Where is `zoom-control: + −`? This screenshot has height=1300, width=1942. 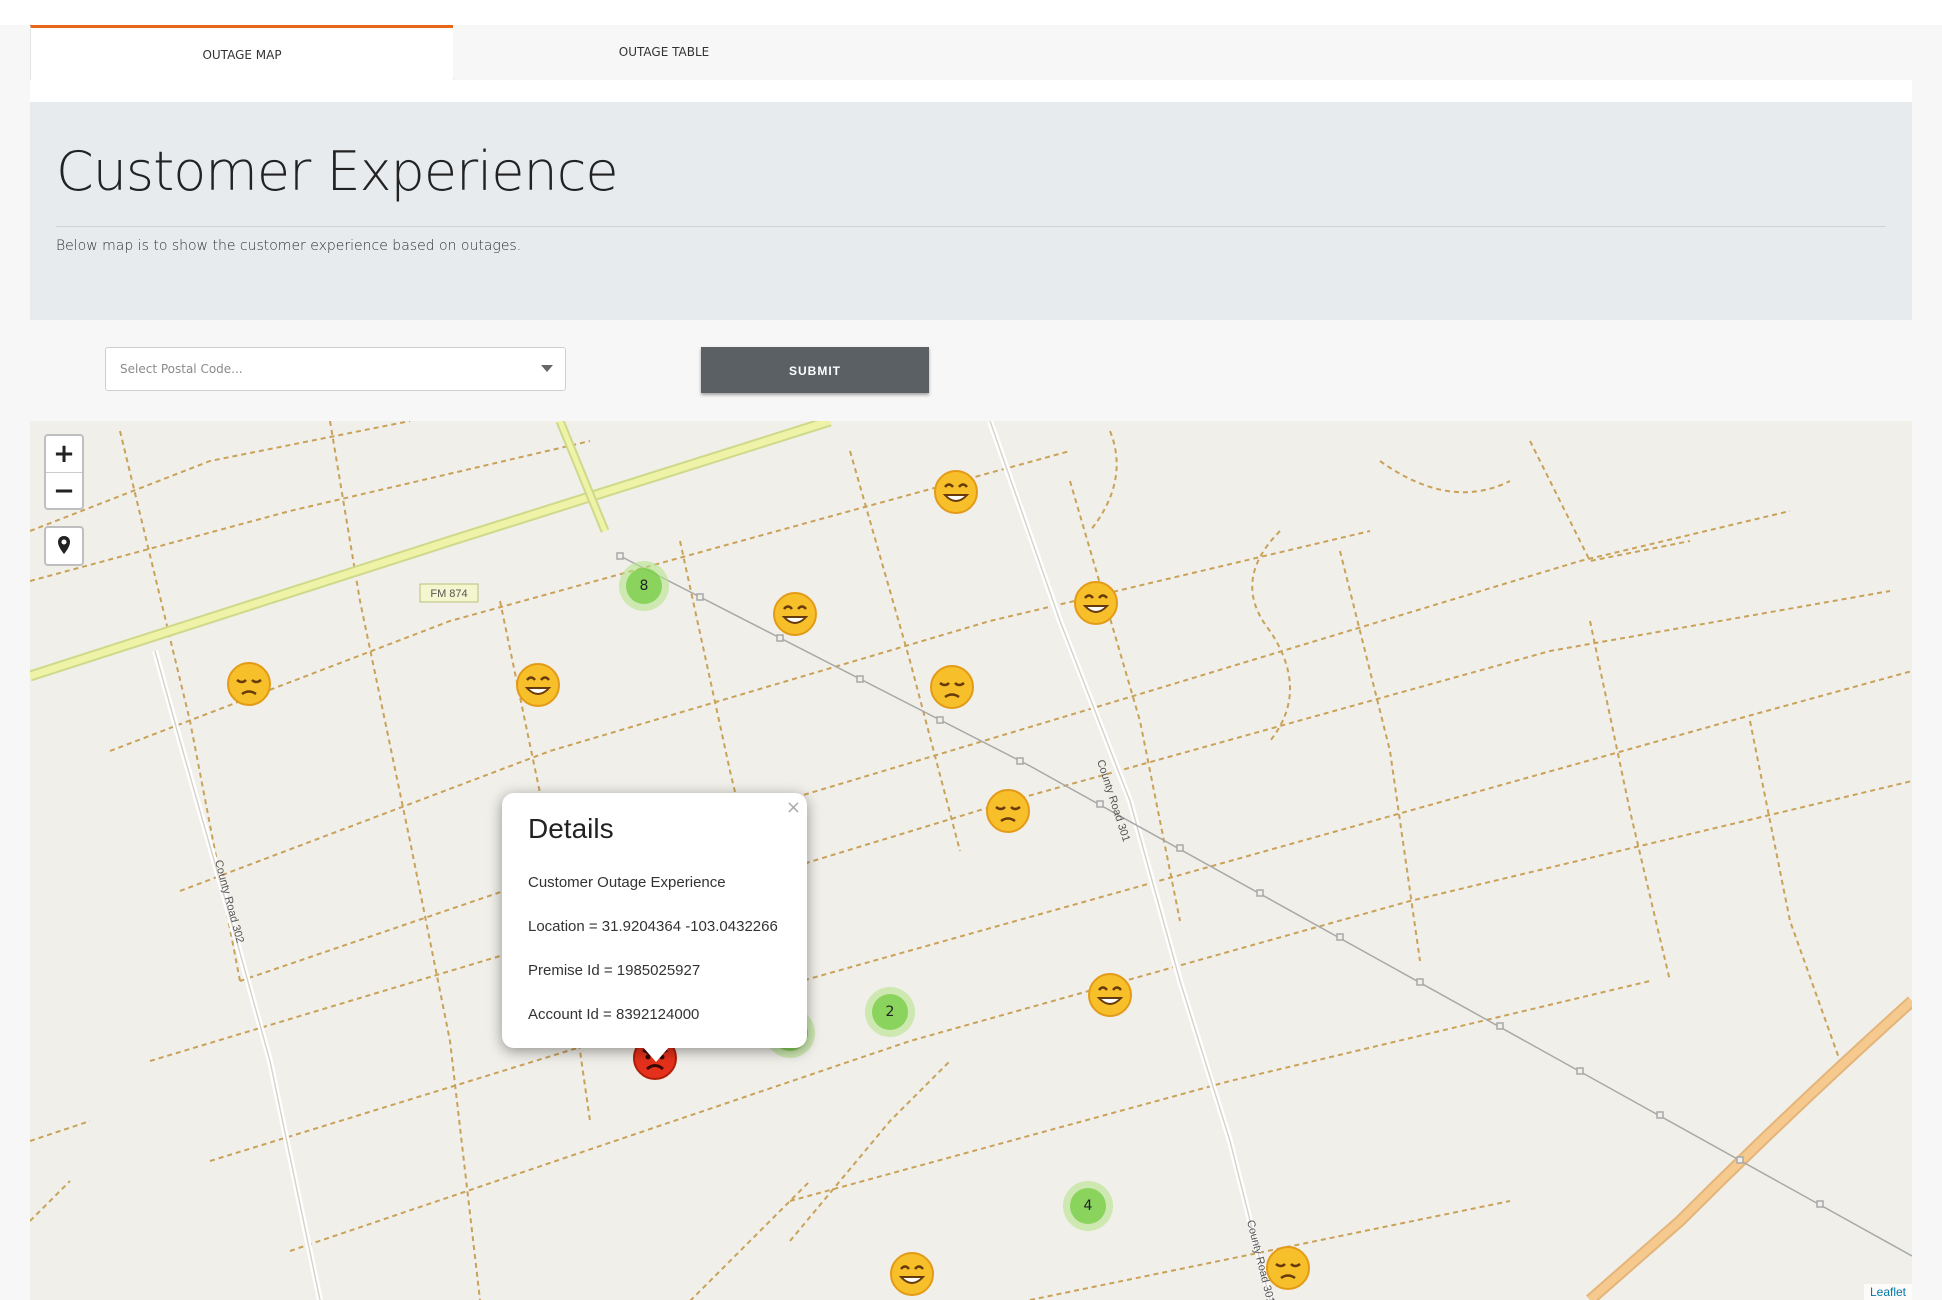
zoom-control: + − is located at coordinates (64, 472).